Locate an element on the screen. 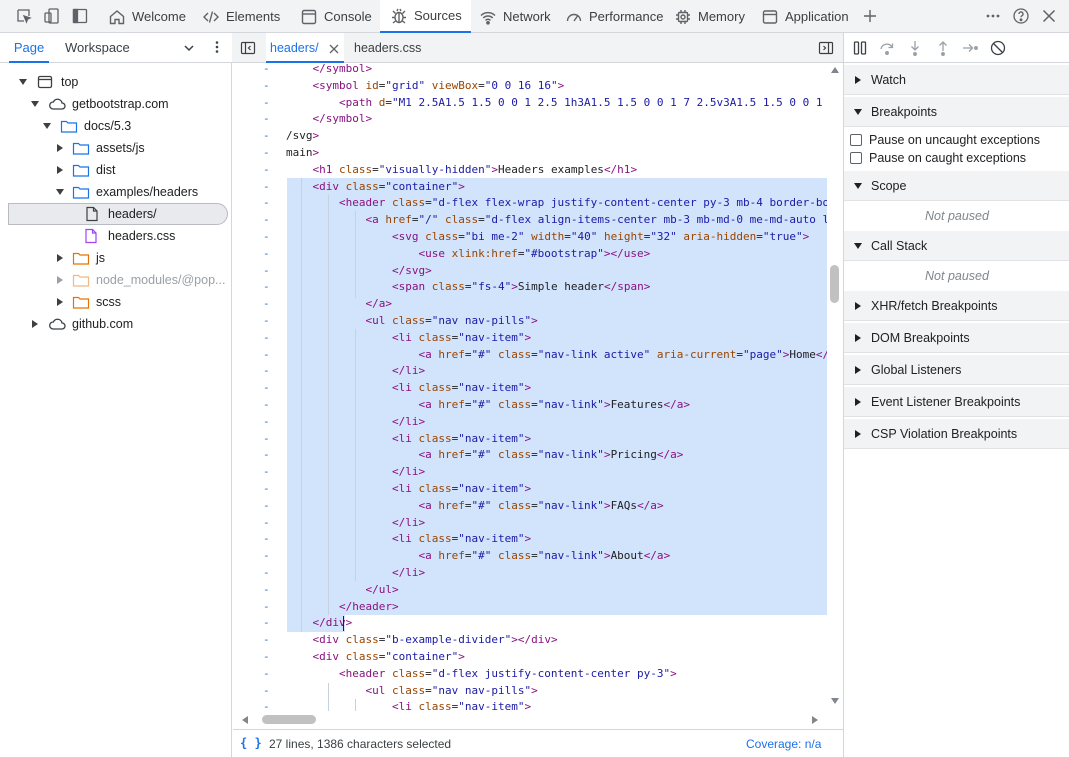 The width and height of the screenshot is (1069, 757). device-emulation-icon is located at coordinates (52, 16).